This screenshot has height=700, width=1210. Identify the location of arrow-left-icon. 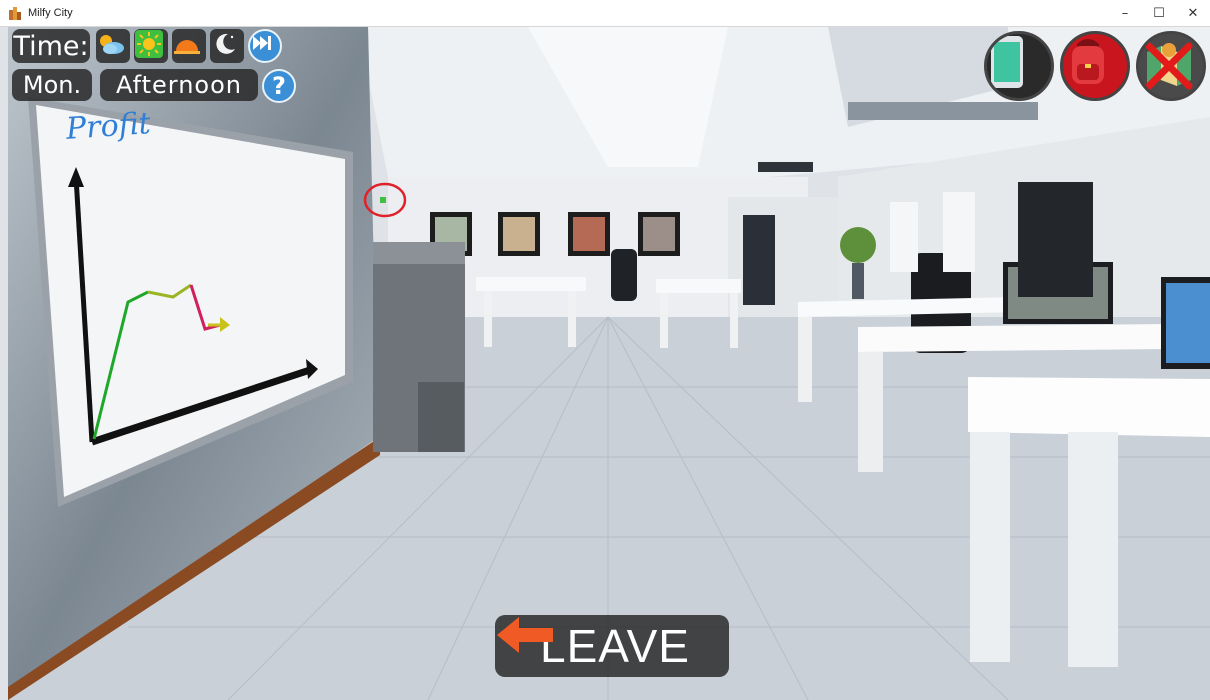
(525, 635).